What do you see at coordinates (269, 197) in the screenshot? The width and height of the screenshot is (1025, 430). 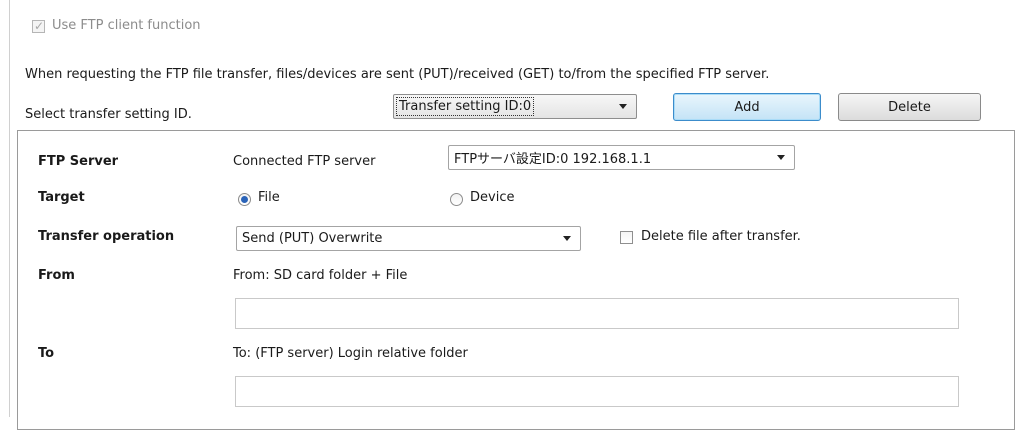 I see `target-file-label: File` at bounding box center [269, 197].